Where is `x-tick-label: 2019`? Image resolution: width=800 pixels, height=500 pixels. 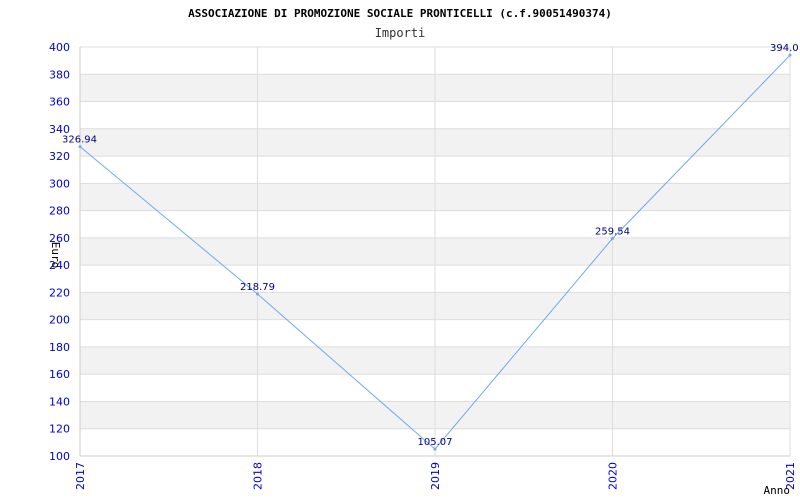
x-tick-label: 2019 is located at coordinates (435, 476).